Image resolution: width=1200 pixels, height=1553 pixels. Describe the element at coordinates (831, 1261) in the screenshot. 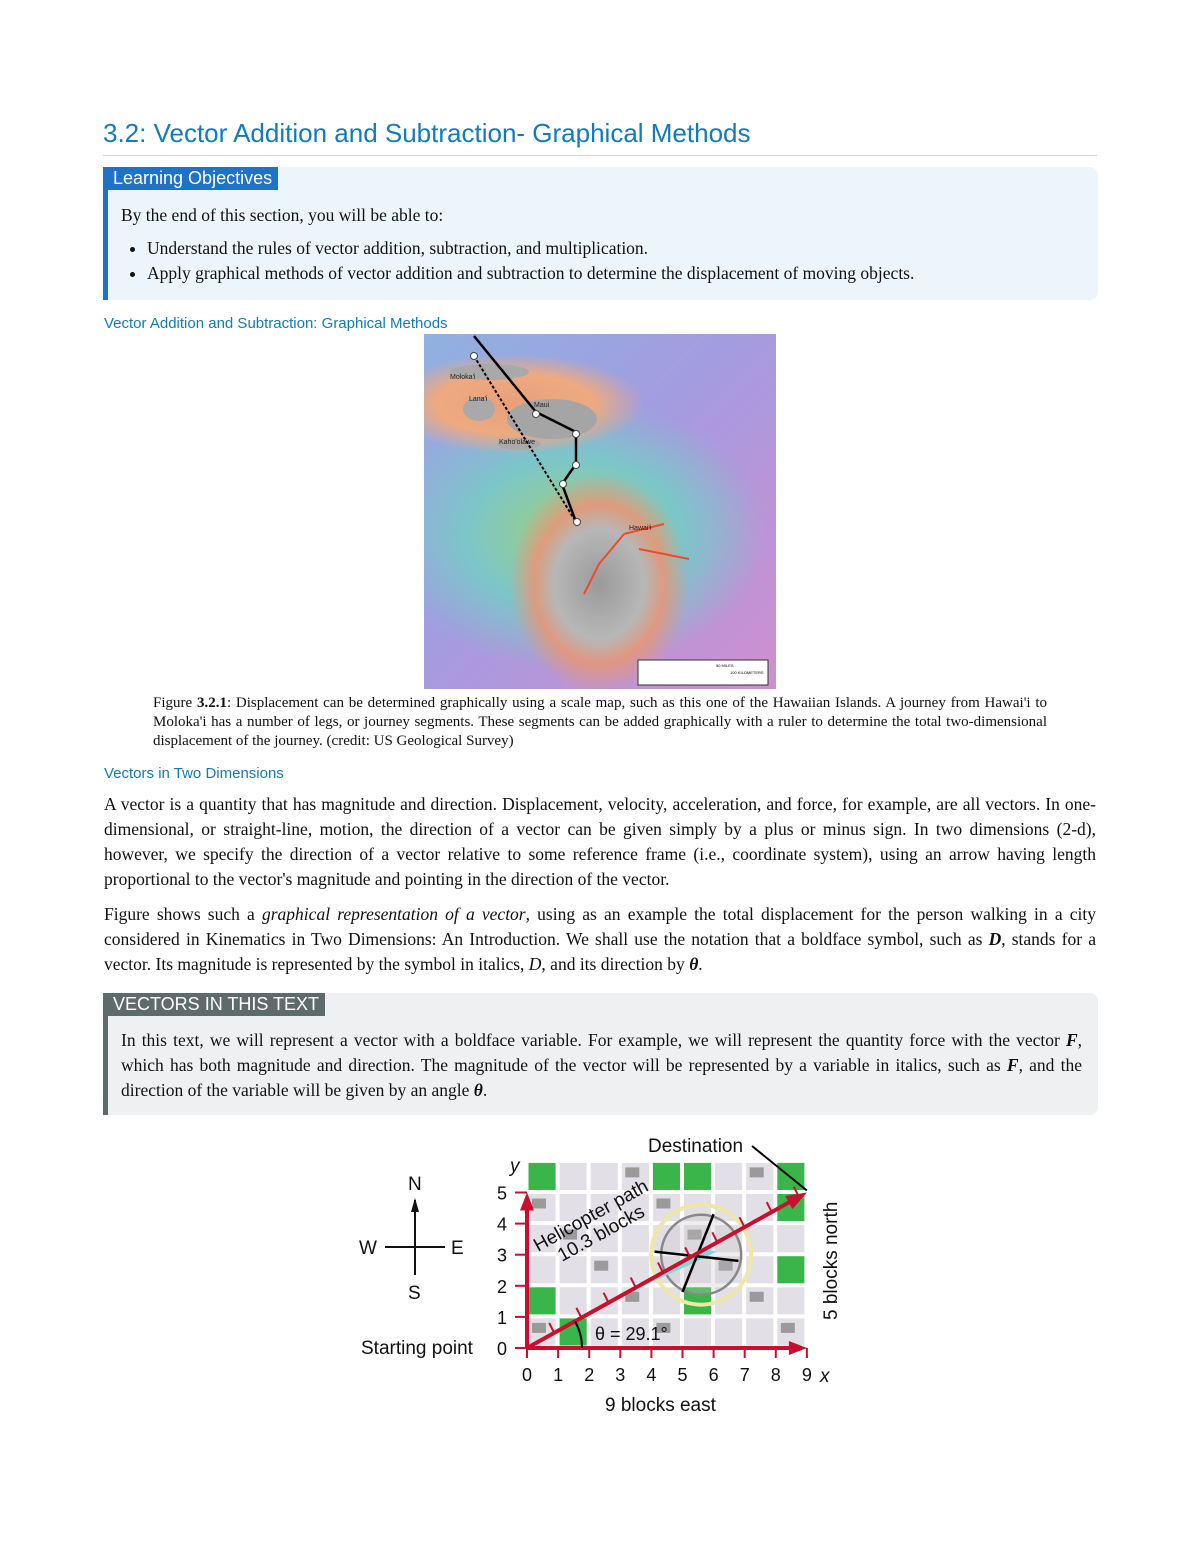

I see `north-label: 5 blocks north` at that location.